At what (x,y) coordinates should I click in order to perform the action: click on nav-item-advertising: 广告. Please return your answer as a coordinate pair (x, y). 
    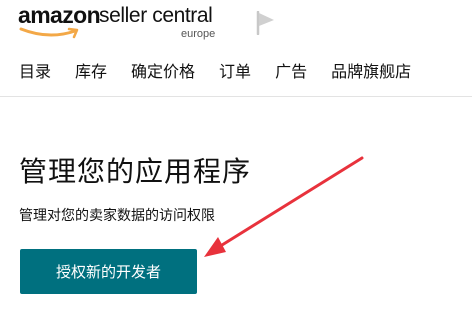
    Looking at the image, I should click on (291, 72).